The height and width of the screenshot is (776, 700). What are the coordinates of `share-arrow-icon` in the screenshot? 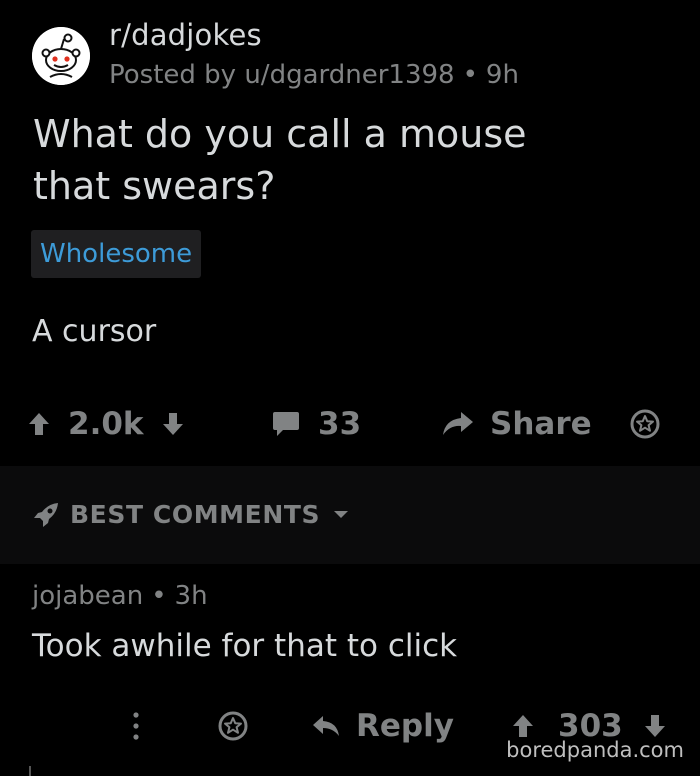 It's located at (458, 423).